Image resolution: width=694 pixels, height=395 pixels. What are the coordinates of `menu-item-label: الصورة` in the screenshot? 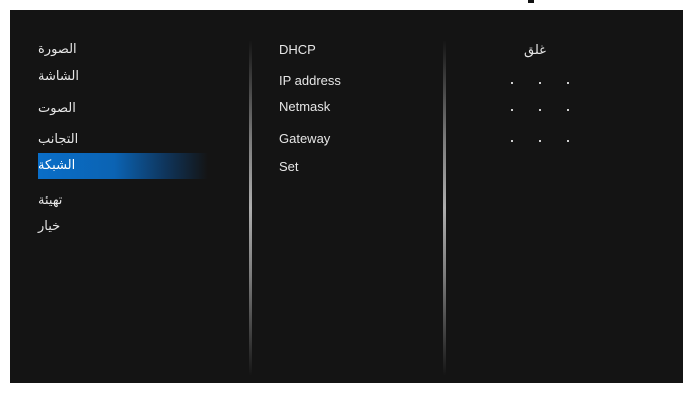 It's located at (57, 49).